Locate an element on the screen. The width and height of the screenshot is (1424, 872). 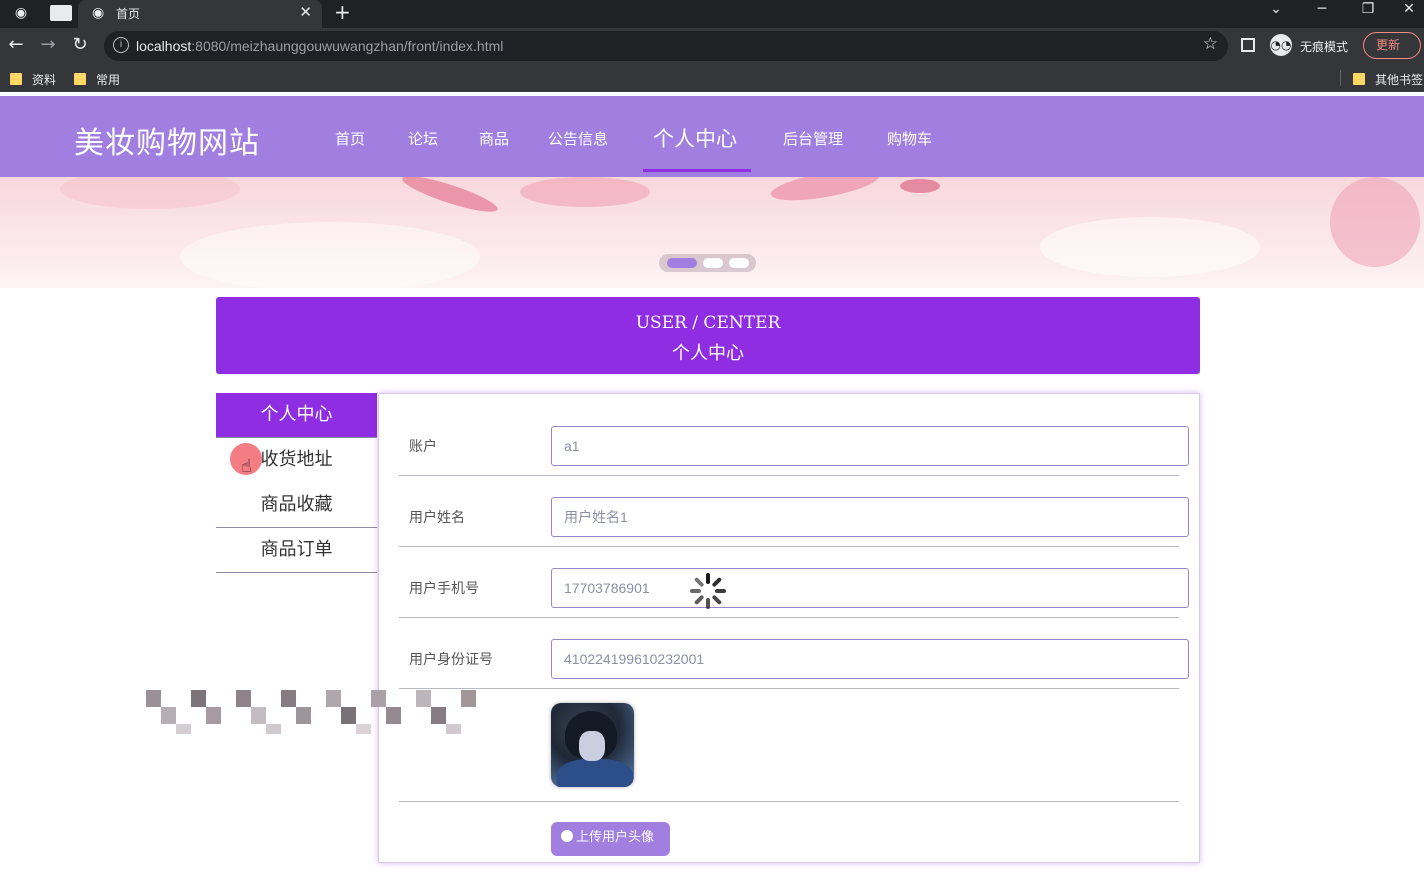
name-label: 用户姓名 is located at coordinates (437, 518).